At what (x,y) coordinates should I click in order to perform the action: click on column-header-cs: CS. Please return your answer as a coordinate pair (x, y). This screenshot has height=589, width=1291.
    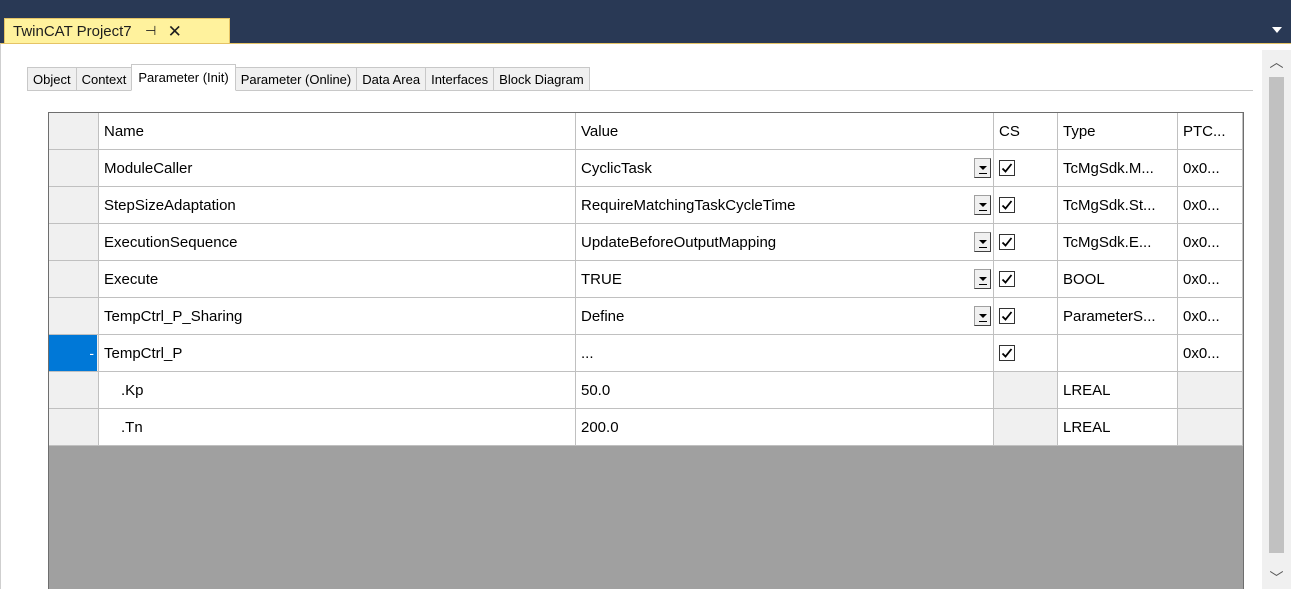
    Looking at the image, I should click on (1026, 131).